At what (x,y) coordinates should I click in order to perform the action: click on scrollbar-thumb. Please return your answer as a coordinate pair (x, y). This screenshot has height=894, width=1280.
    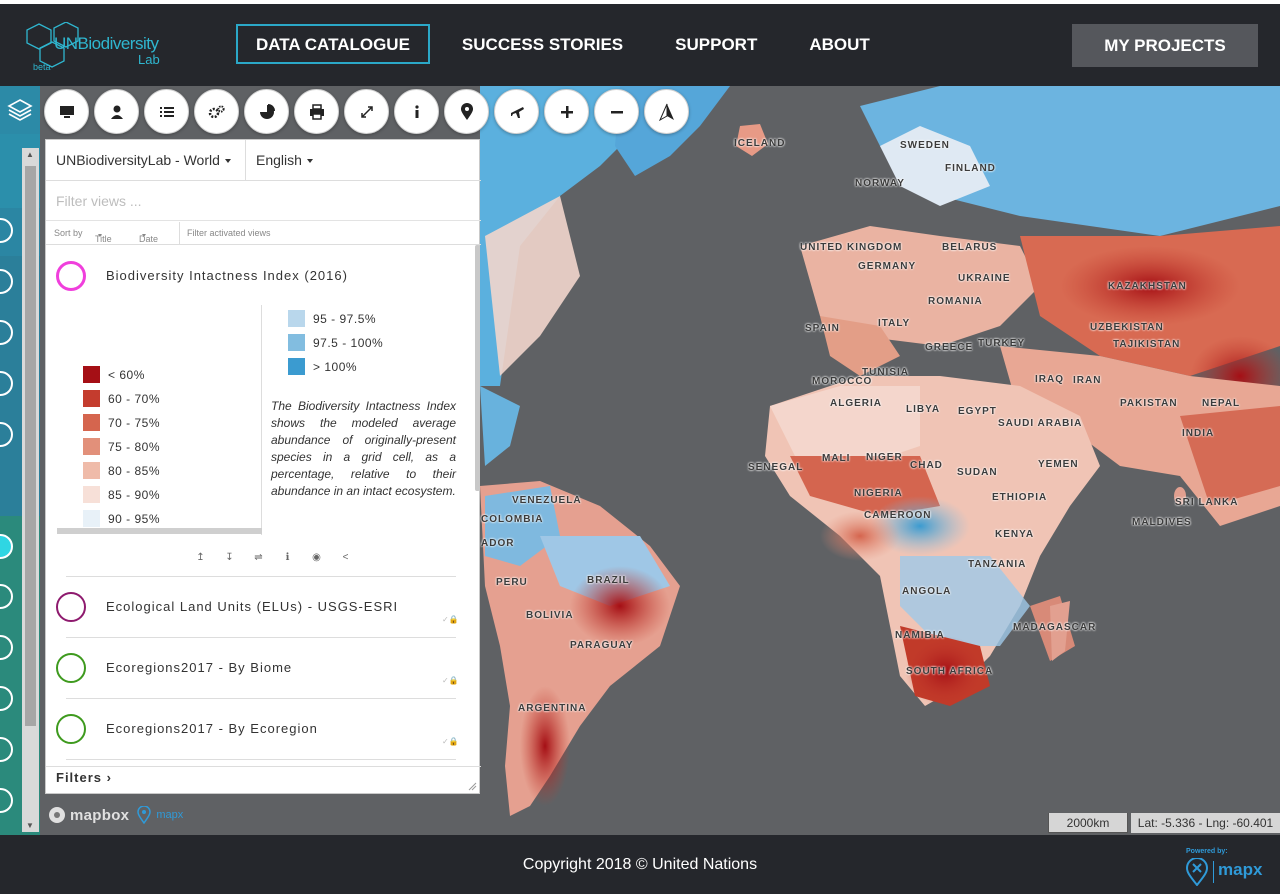
    Looking at the image, I should click on (30, 446).